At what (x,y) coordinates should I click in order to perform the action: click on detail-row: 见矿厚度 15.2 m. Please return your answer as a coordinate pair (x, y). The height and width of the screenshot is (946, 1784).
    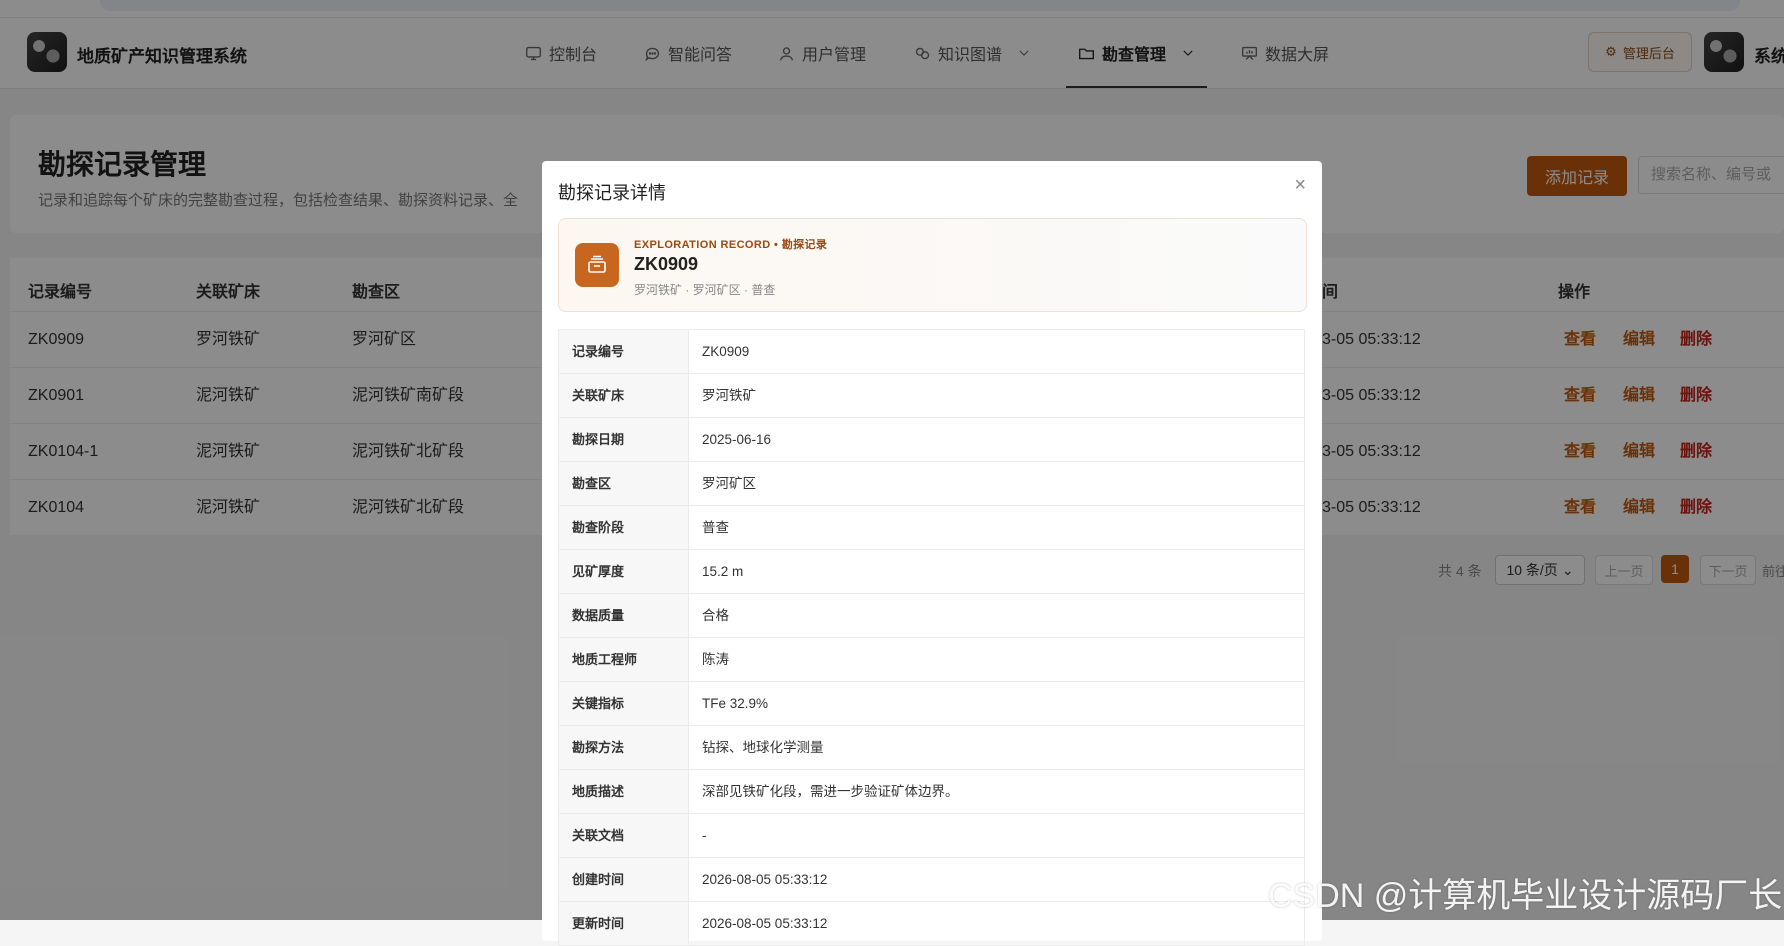
    Looking at the image, I should click on (931, 572).